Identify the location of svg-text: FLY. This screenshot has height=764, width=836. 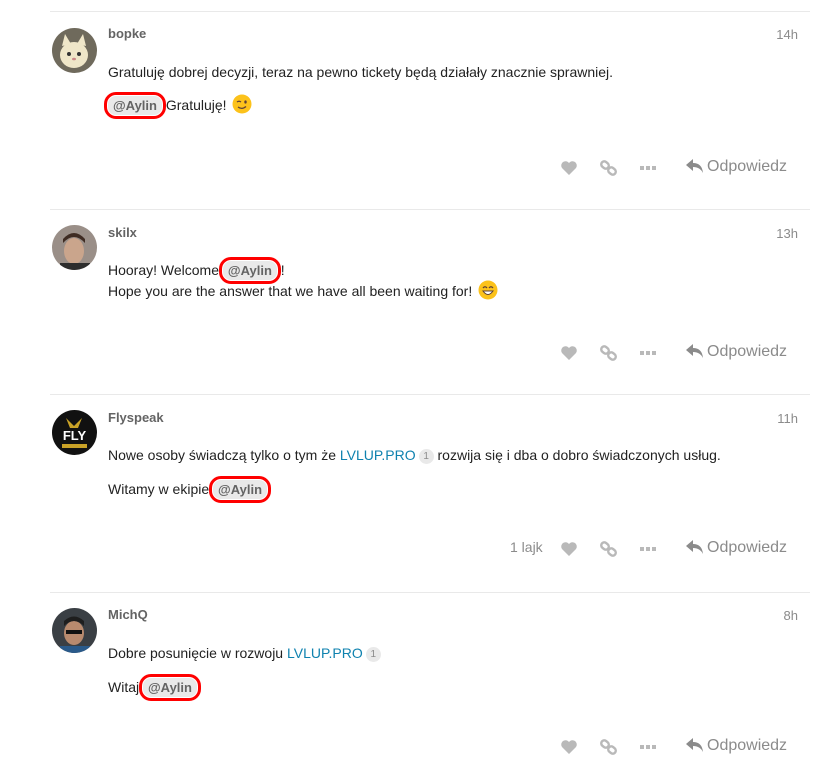
(75, 435).